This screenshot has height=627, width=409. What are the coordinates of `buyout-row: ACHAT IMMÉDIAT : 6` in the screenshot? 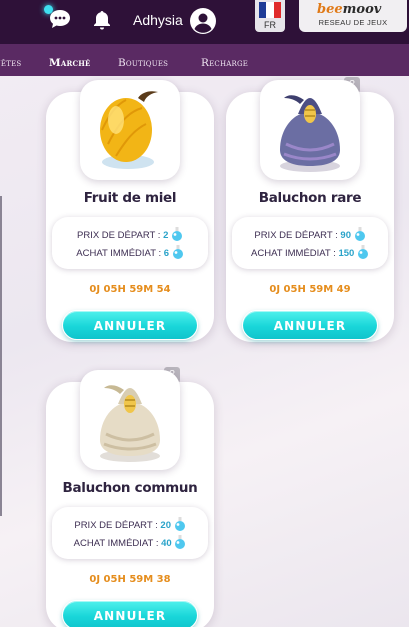 It's located at (130, 252).